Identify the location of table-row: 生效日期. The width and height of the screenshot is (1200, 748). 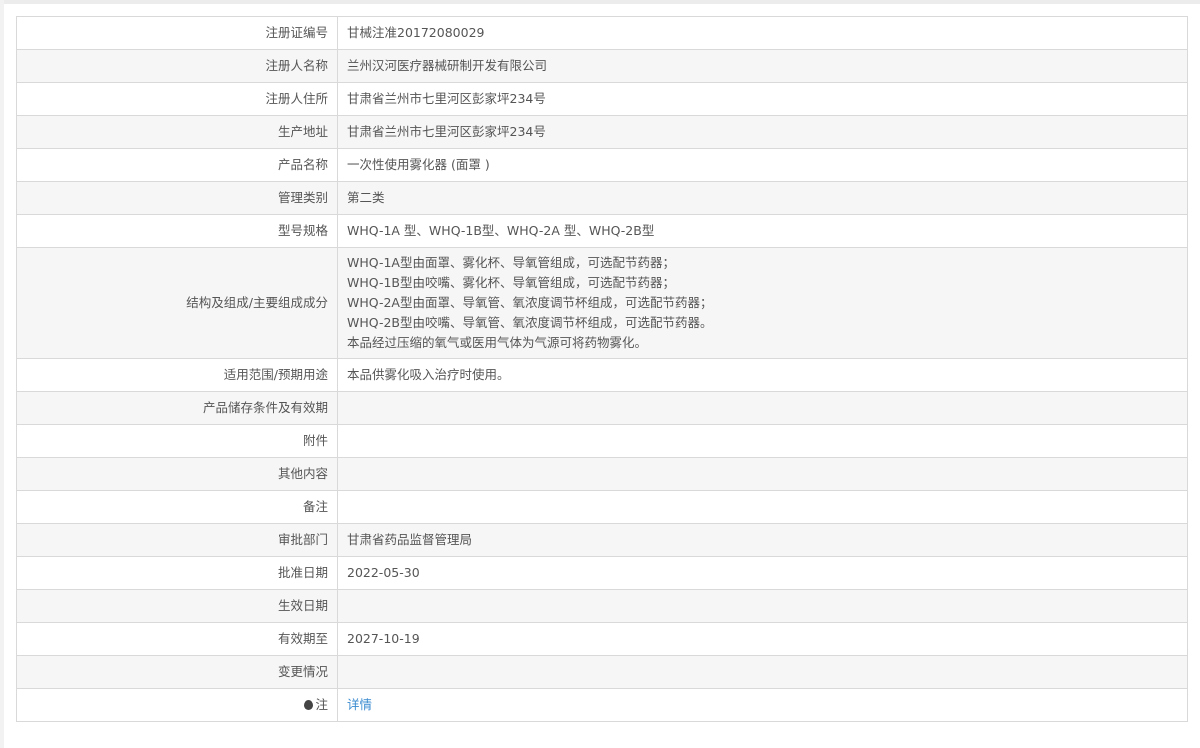
(602, 606).